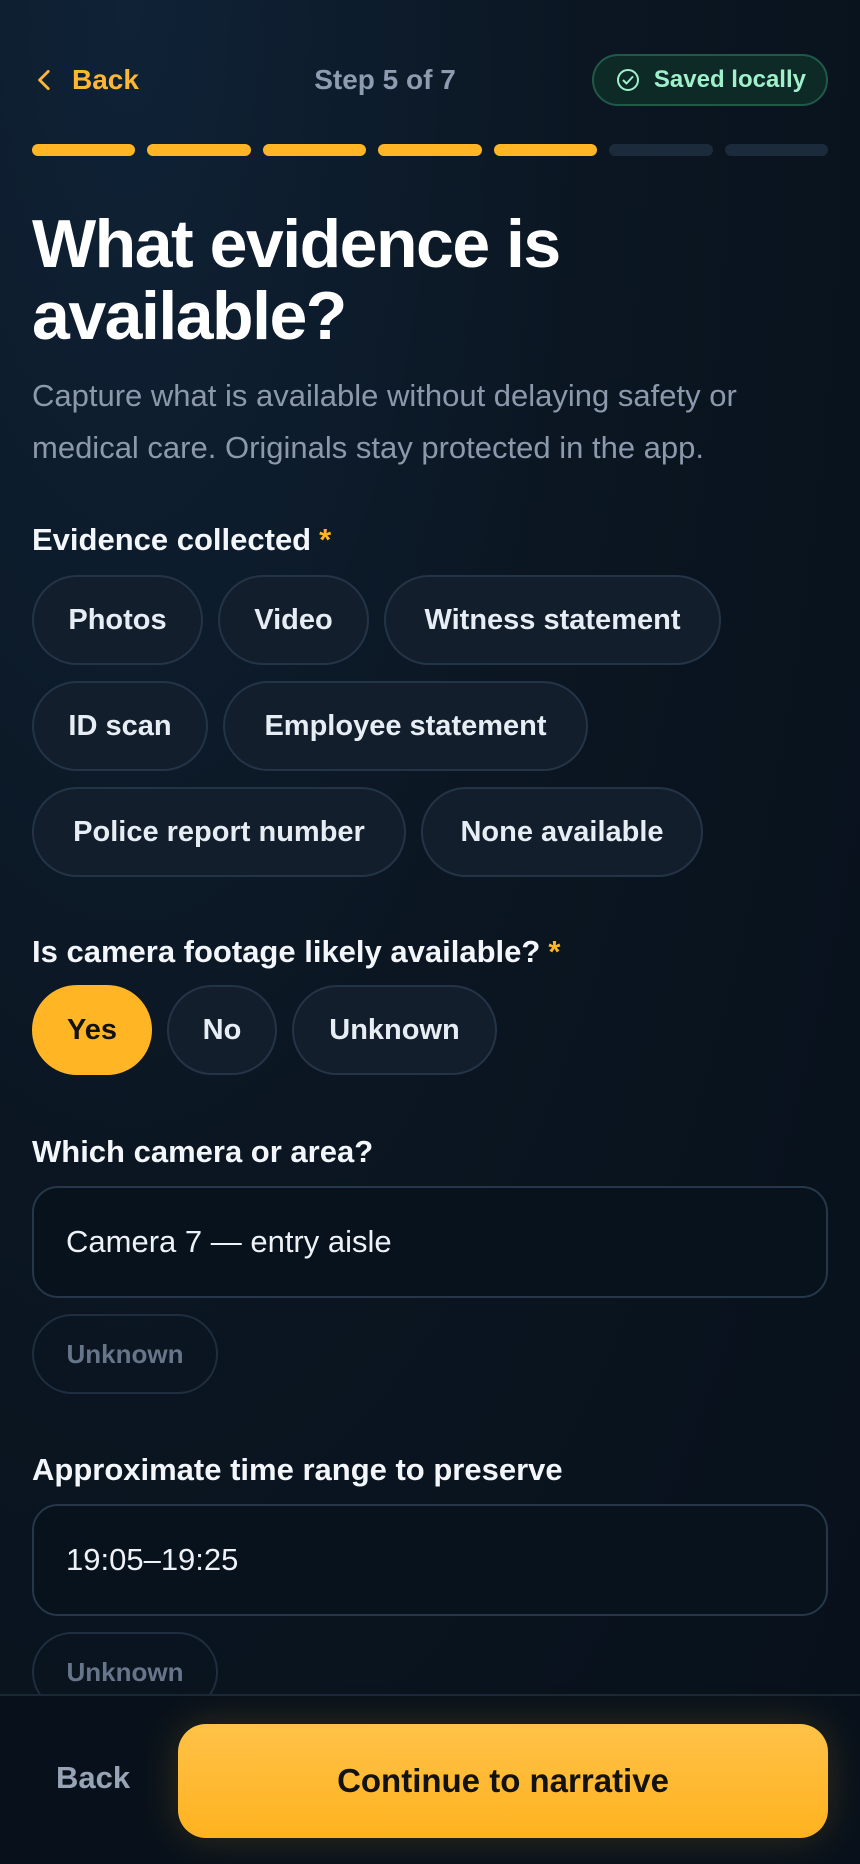 The height and width of the screenshot is (1864, 860). What do you see at coordinates (120, 726) in the screenshot?
I see `evidence-chip-id-scan: ID scan` at bounding box center [120, 726].